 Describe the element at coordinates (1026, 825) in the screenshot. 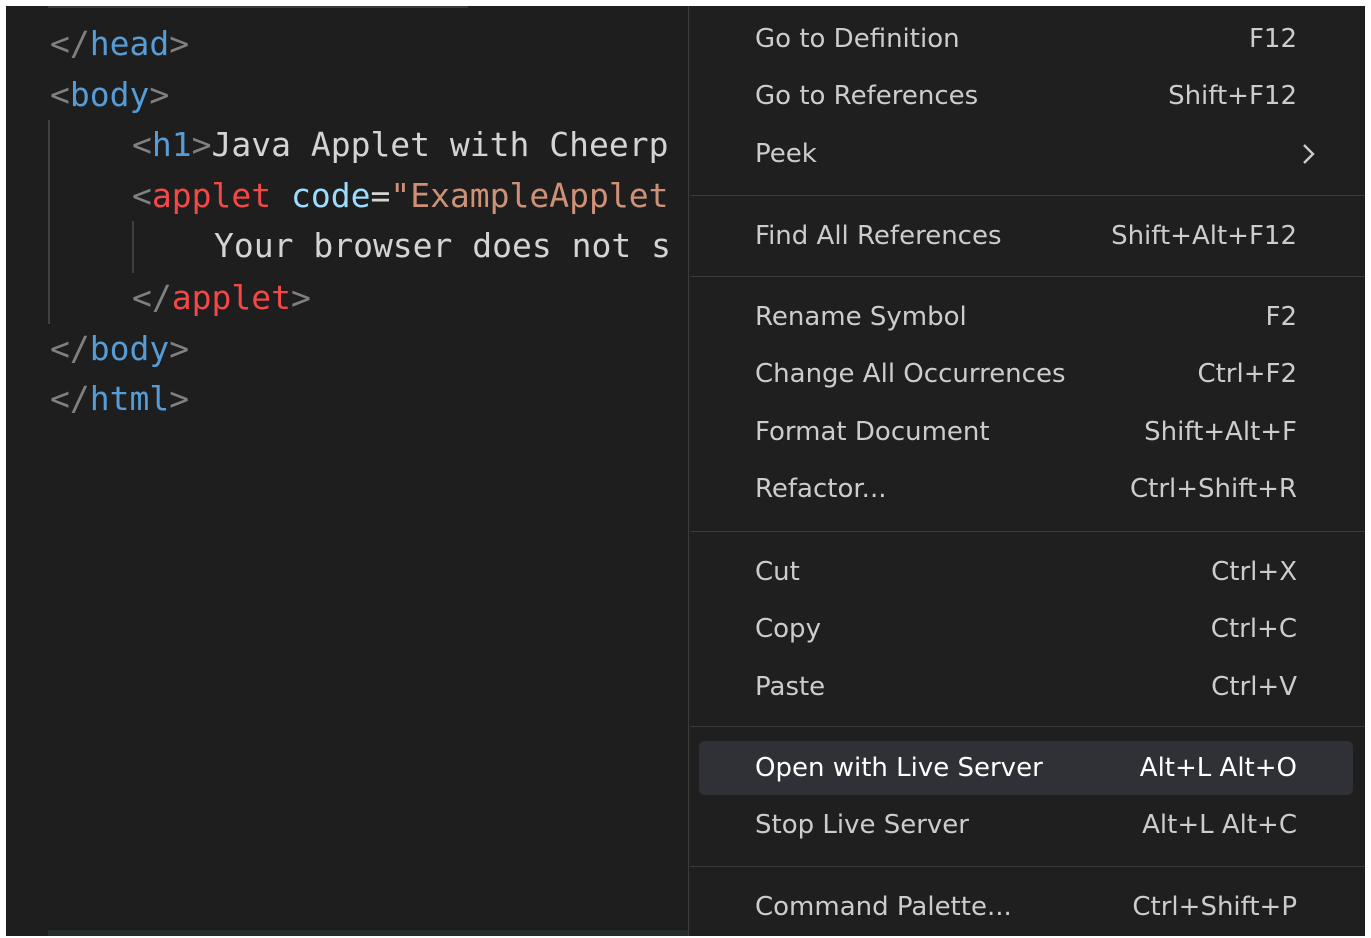

I see `menu-item-stop-live-server: Stop Live Server Alt+L Alt+C` at that location.